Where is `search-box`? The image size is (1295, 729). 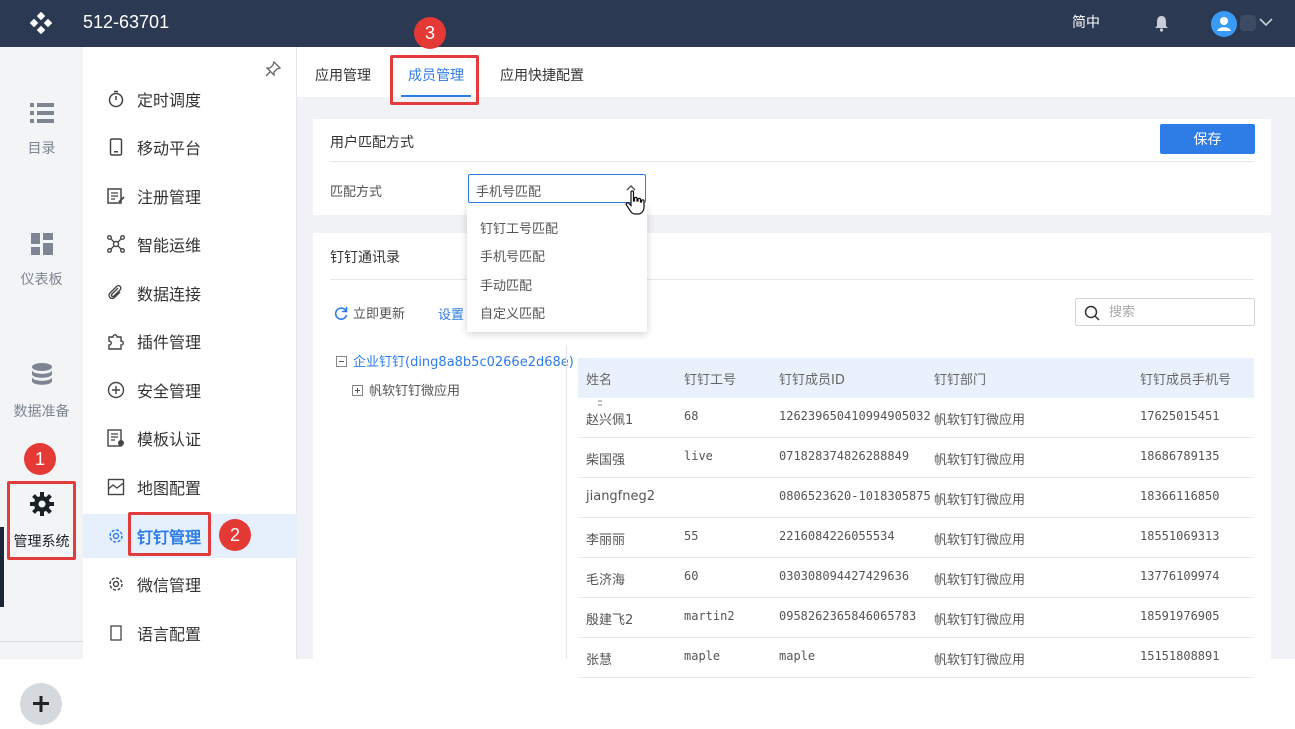 search-box is located at coordinates (1165, 312).